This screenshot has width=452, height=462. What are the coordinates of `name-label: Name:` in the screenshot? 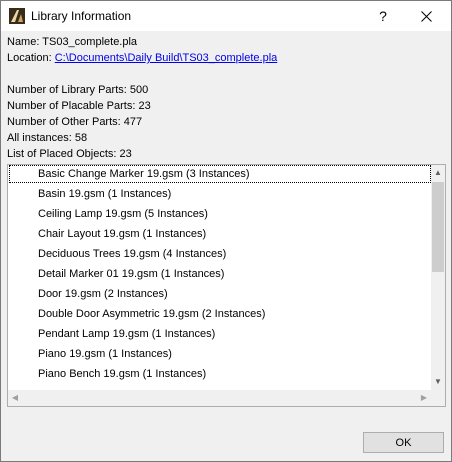 It's located at (23, 42).